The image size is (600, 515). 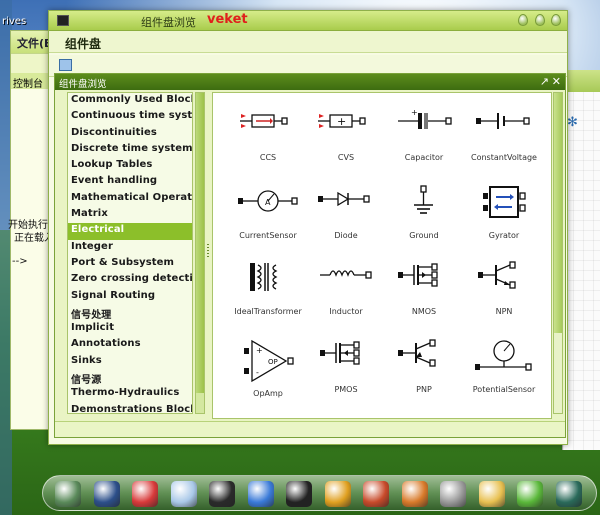 What do you see at coordinates (130, 280) in the screenshot?
I see `category-item: Zero crossing detection` at bounding box center [130, 280].